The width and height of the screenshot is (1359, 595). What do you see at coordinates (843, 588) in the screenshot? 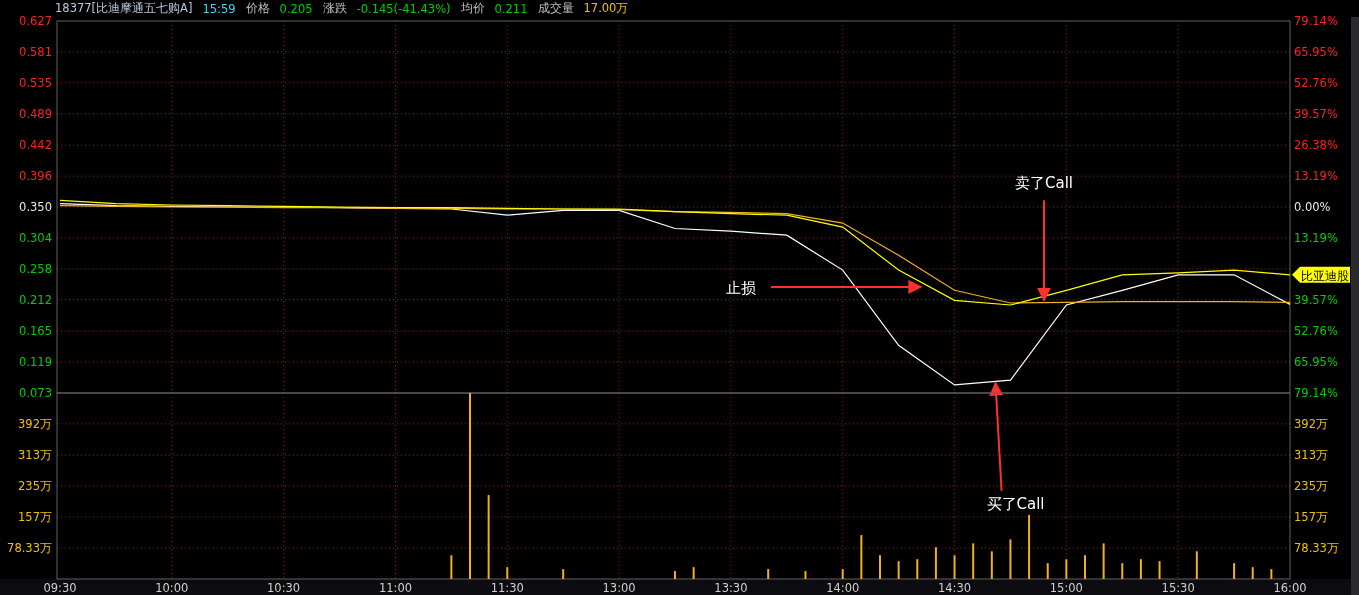
I see `time-axis-label: 14:00` at bounding box center [843, 588].